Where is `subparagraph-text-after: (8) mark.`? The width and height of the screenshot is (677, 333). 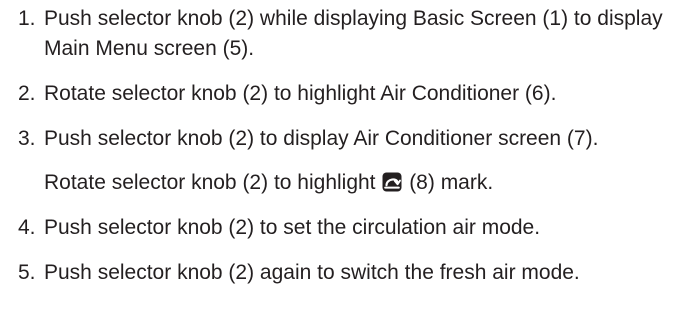
subparagraph-text-after: (8) mark. is located at coordinates (448, 182).